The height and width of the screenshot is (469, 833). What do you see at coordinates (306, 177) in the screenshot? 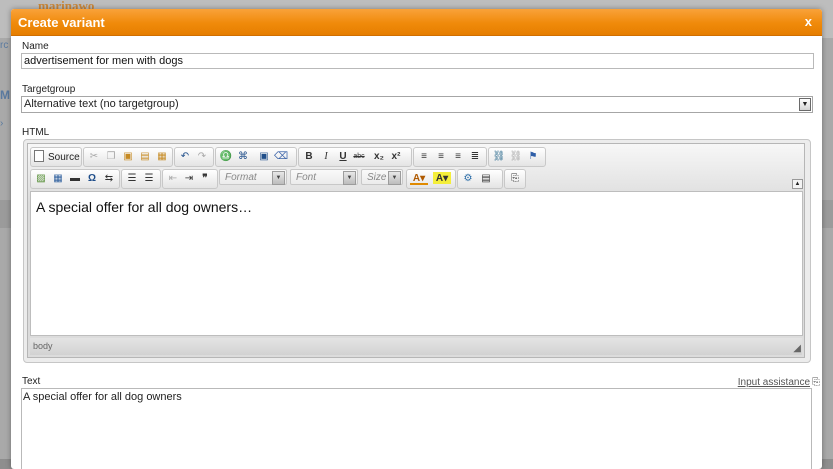
I see `font-placeholder: Font` at bounding box center [306, 177].